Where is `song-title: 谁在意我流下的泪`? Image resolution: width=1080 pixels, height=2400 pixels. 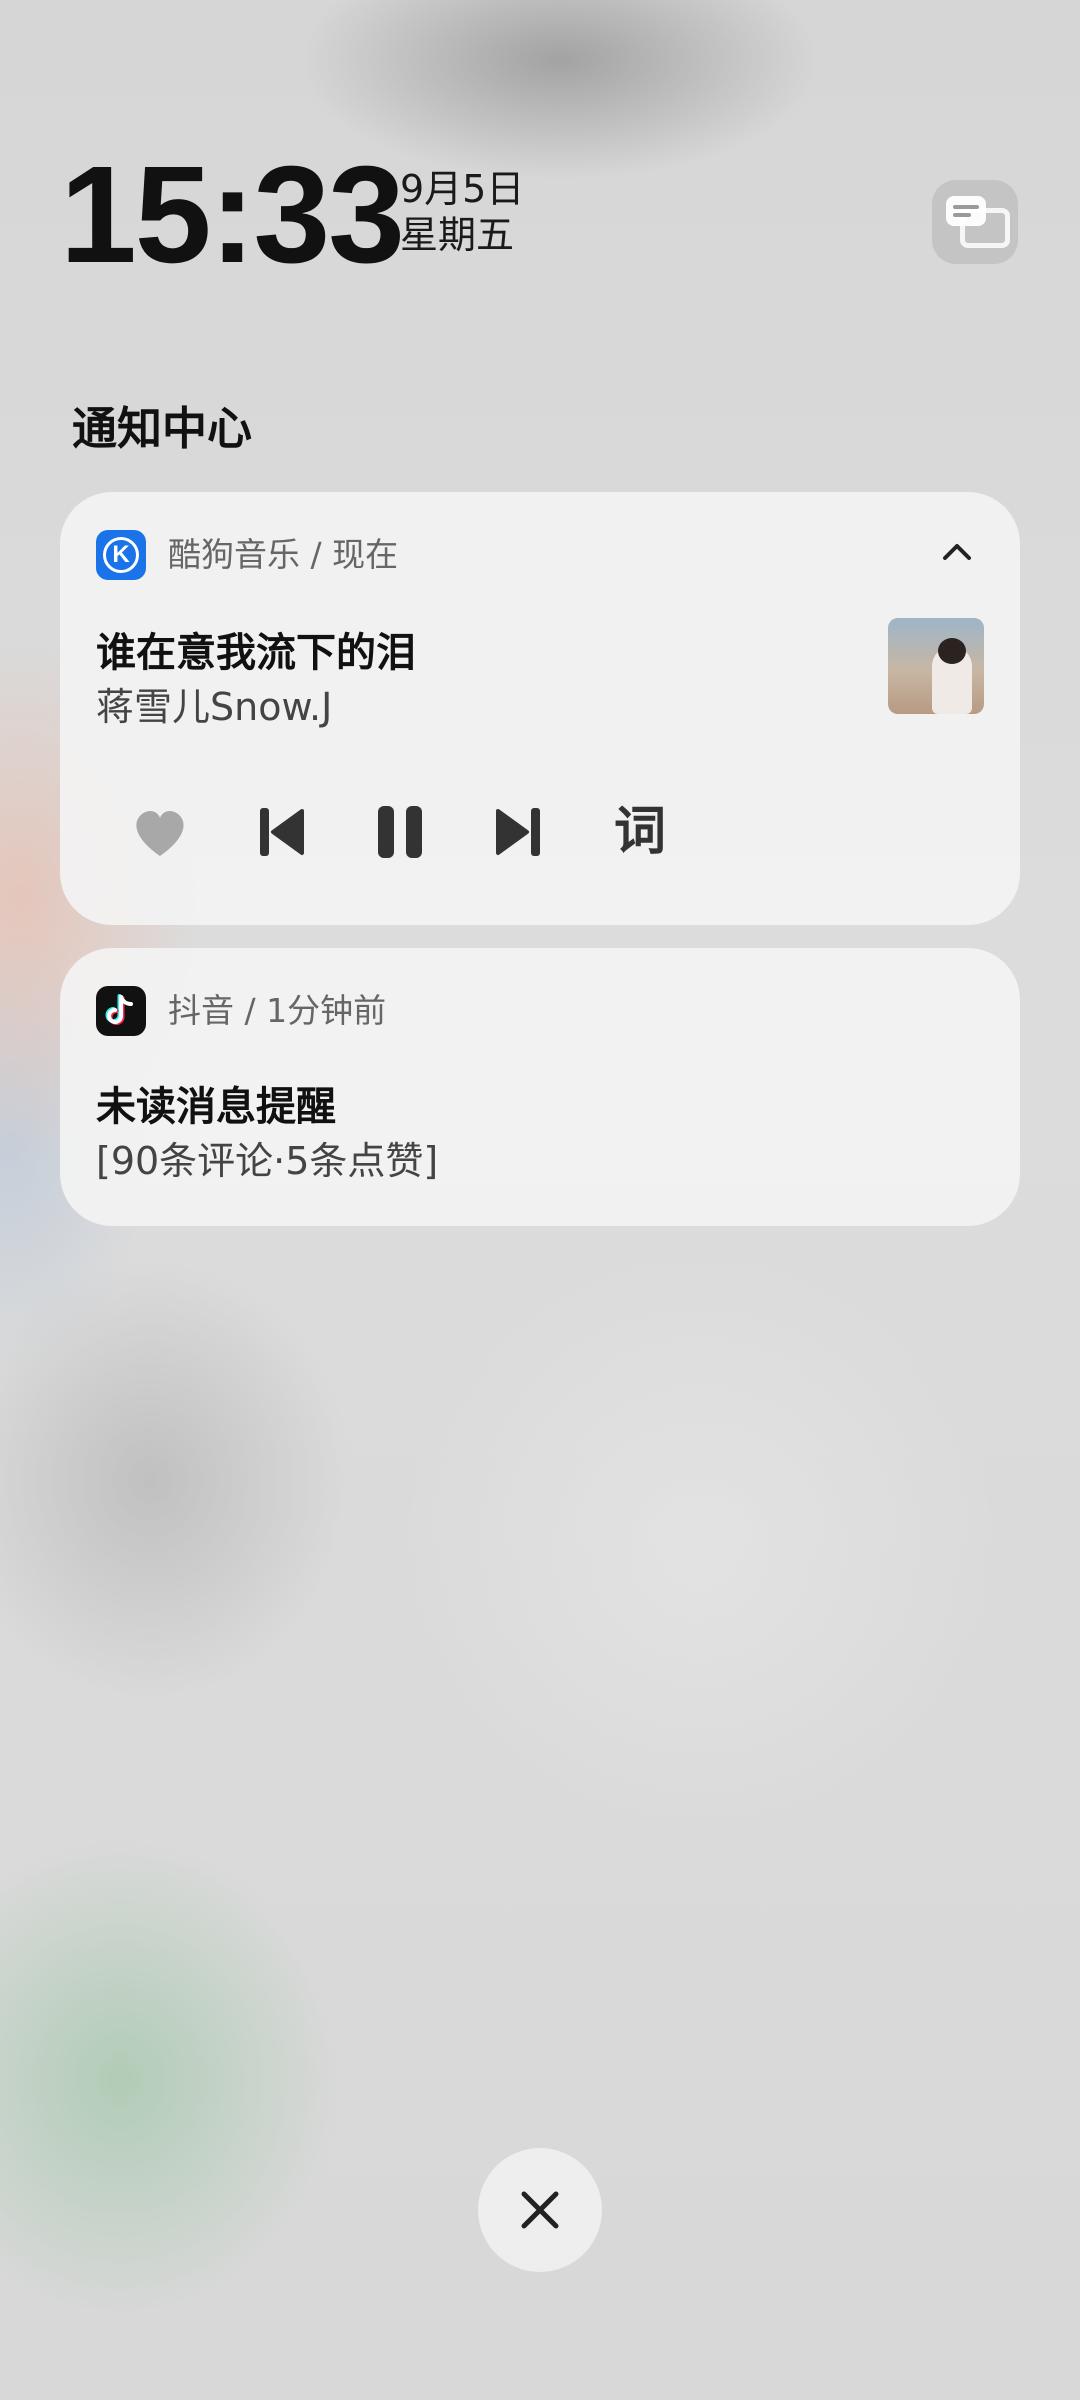 song-title: 谁在意我流下的泪 is located at coordinates (256, 653).